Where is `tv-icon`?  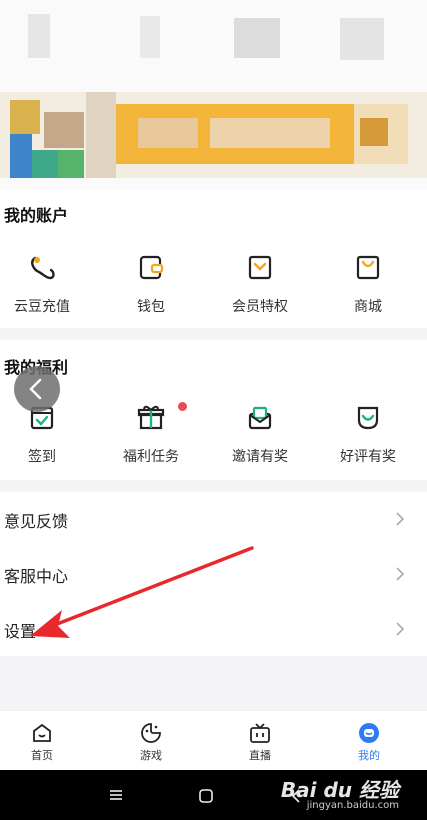 tv-icon is located at coordinates (260, 733).